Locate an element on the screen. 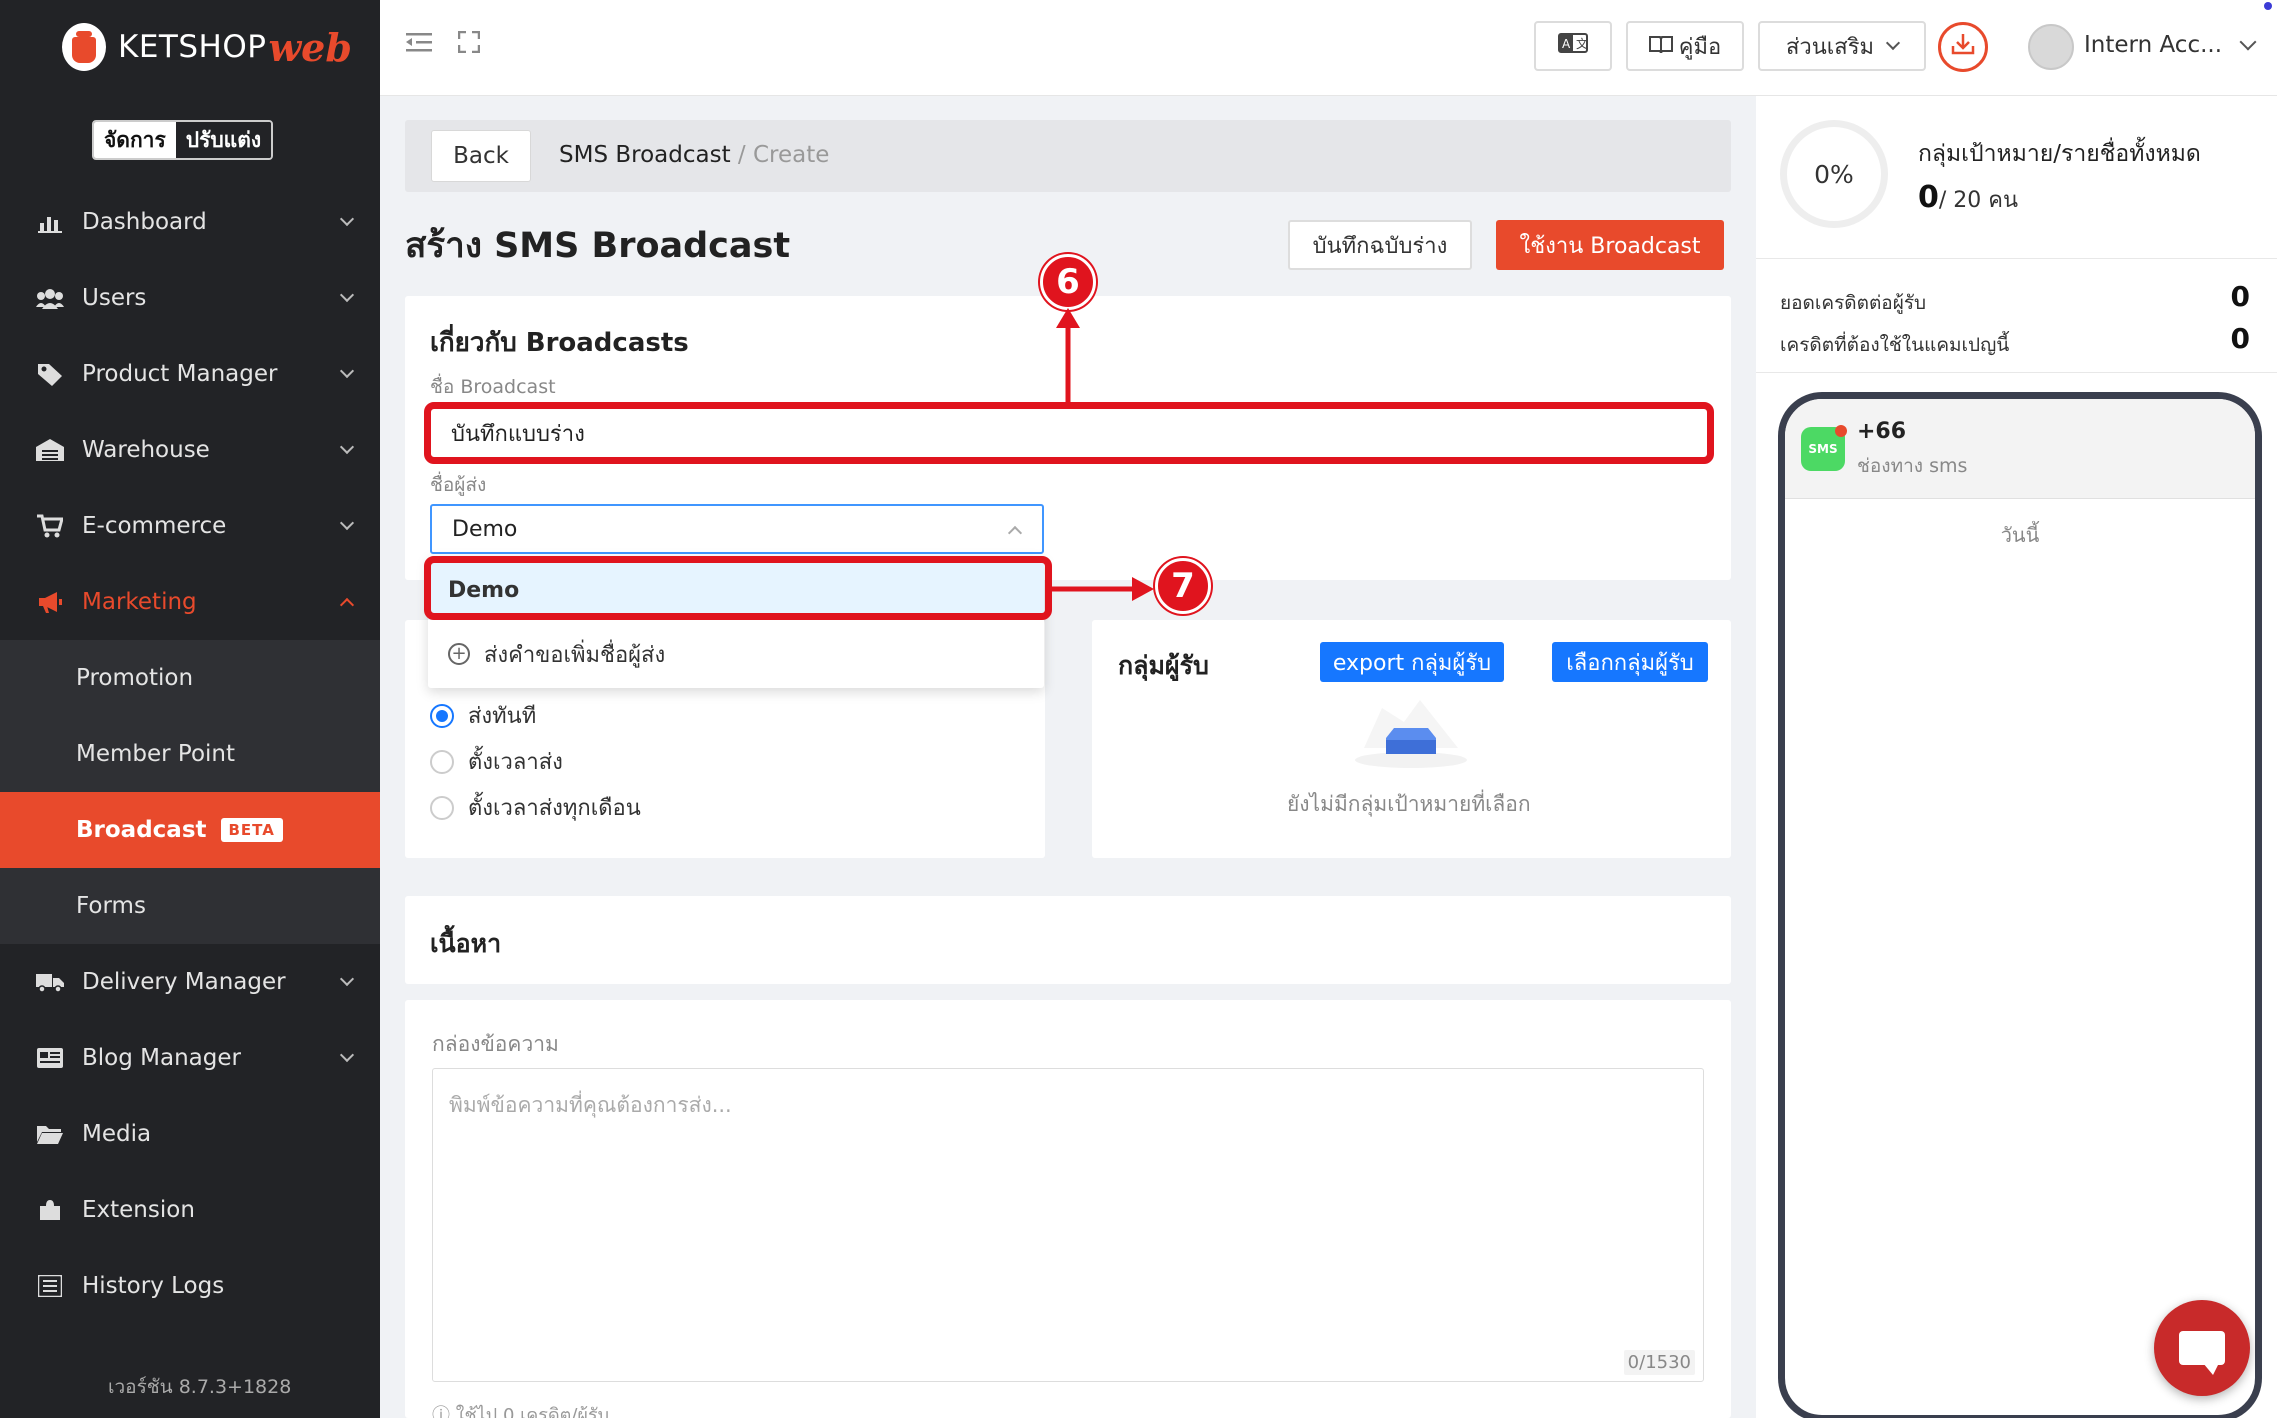 The height and width of the screenshot is (1418, 2277). annotation-callout-7: 7 is located at coordinates (1183, 586).